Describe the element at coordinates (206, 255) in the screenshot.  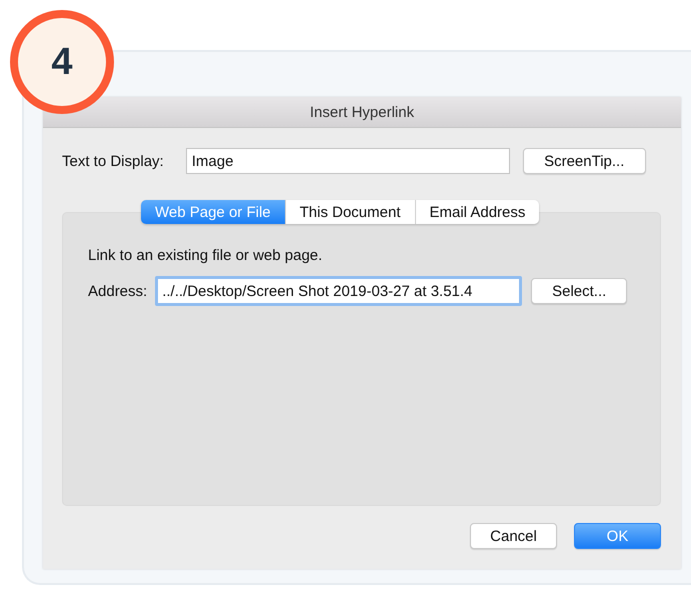
I see `description-text: Link to an existing file or web page.` at that location.